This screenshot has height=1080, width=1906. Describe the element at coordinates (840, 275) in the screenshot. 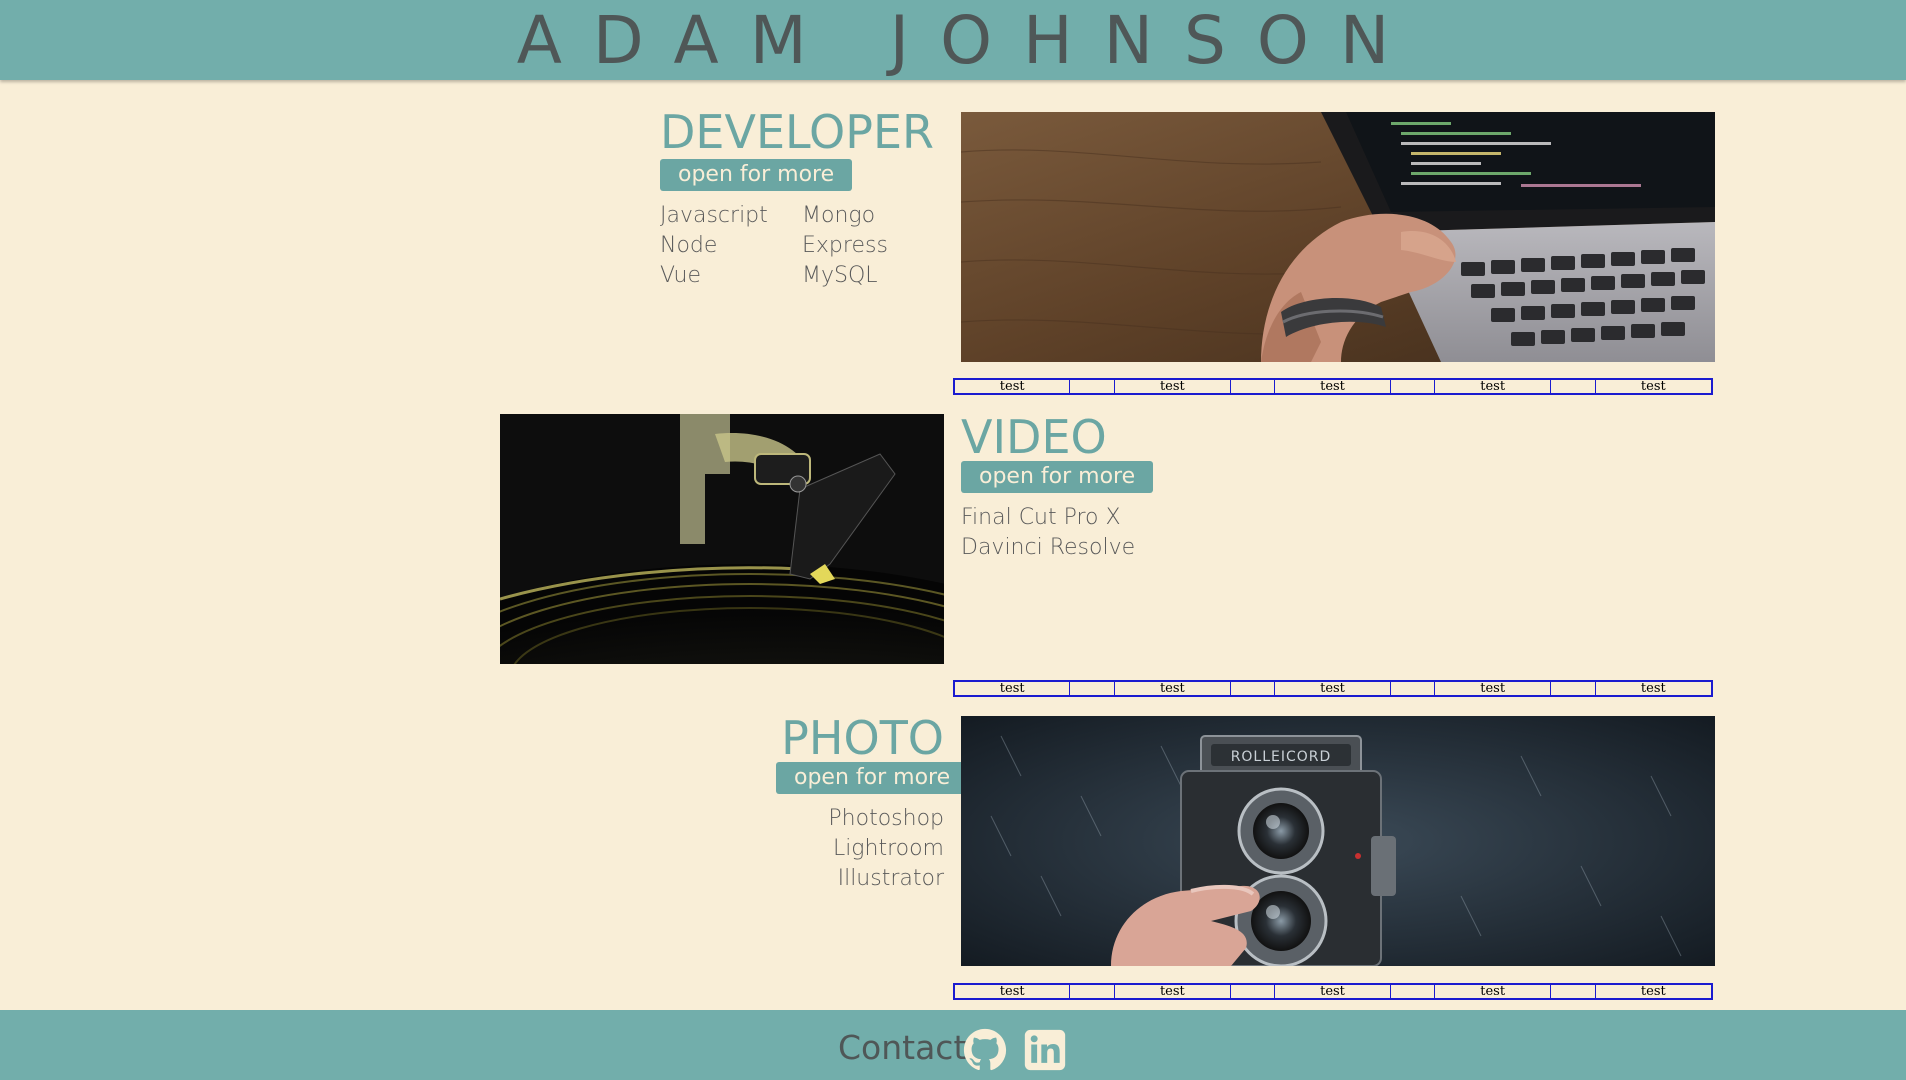

I see `skill-item: MySQL` at that location.